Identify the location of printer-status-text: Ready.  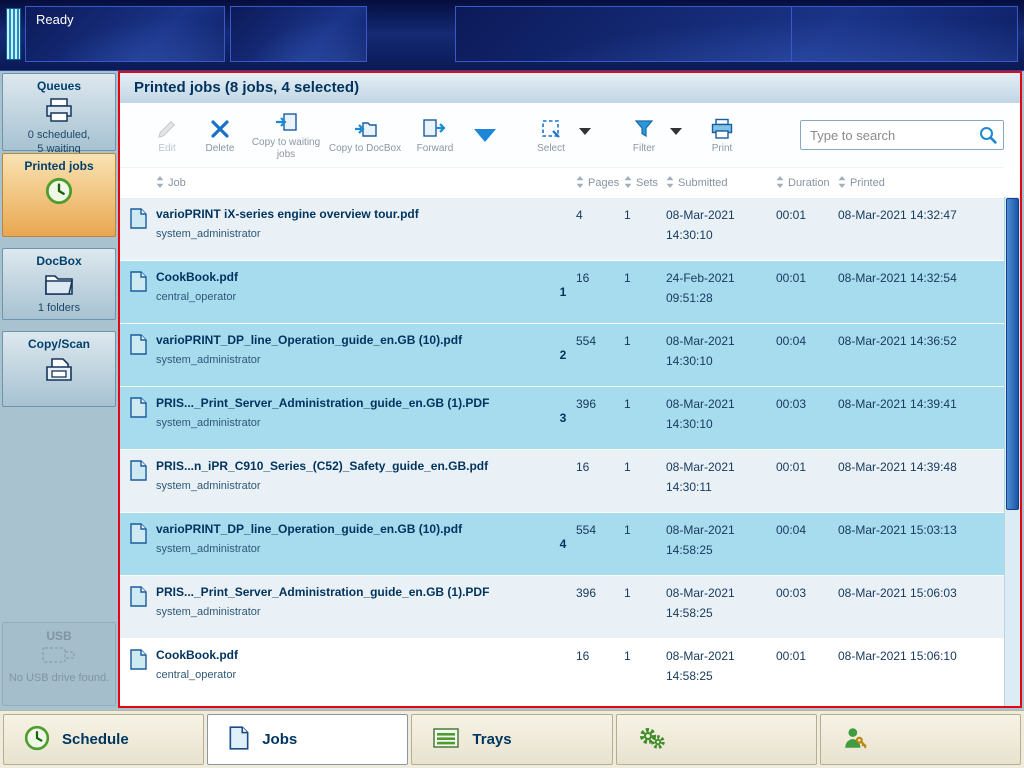
(55, 19).